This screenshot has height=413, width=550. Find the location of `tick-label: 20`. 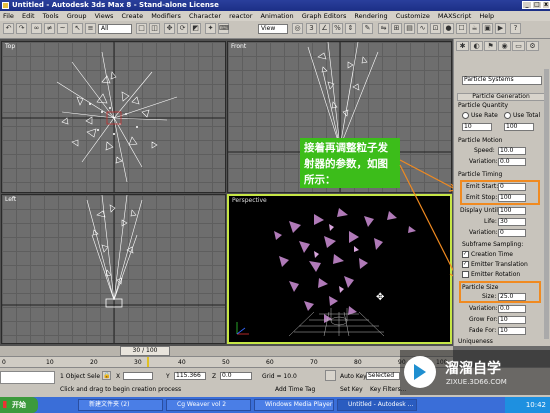

tick-label: 20 is located at coordinates (94, 362).